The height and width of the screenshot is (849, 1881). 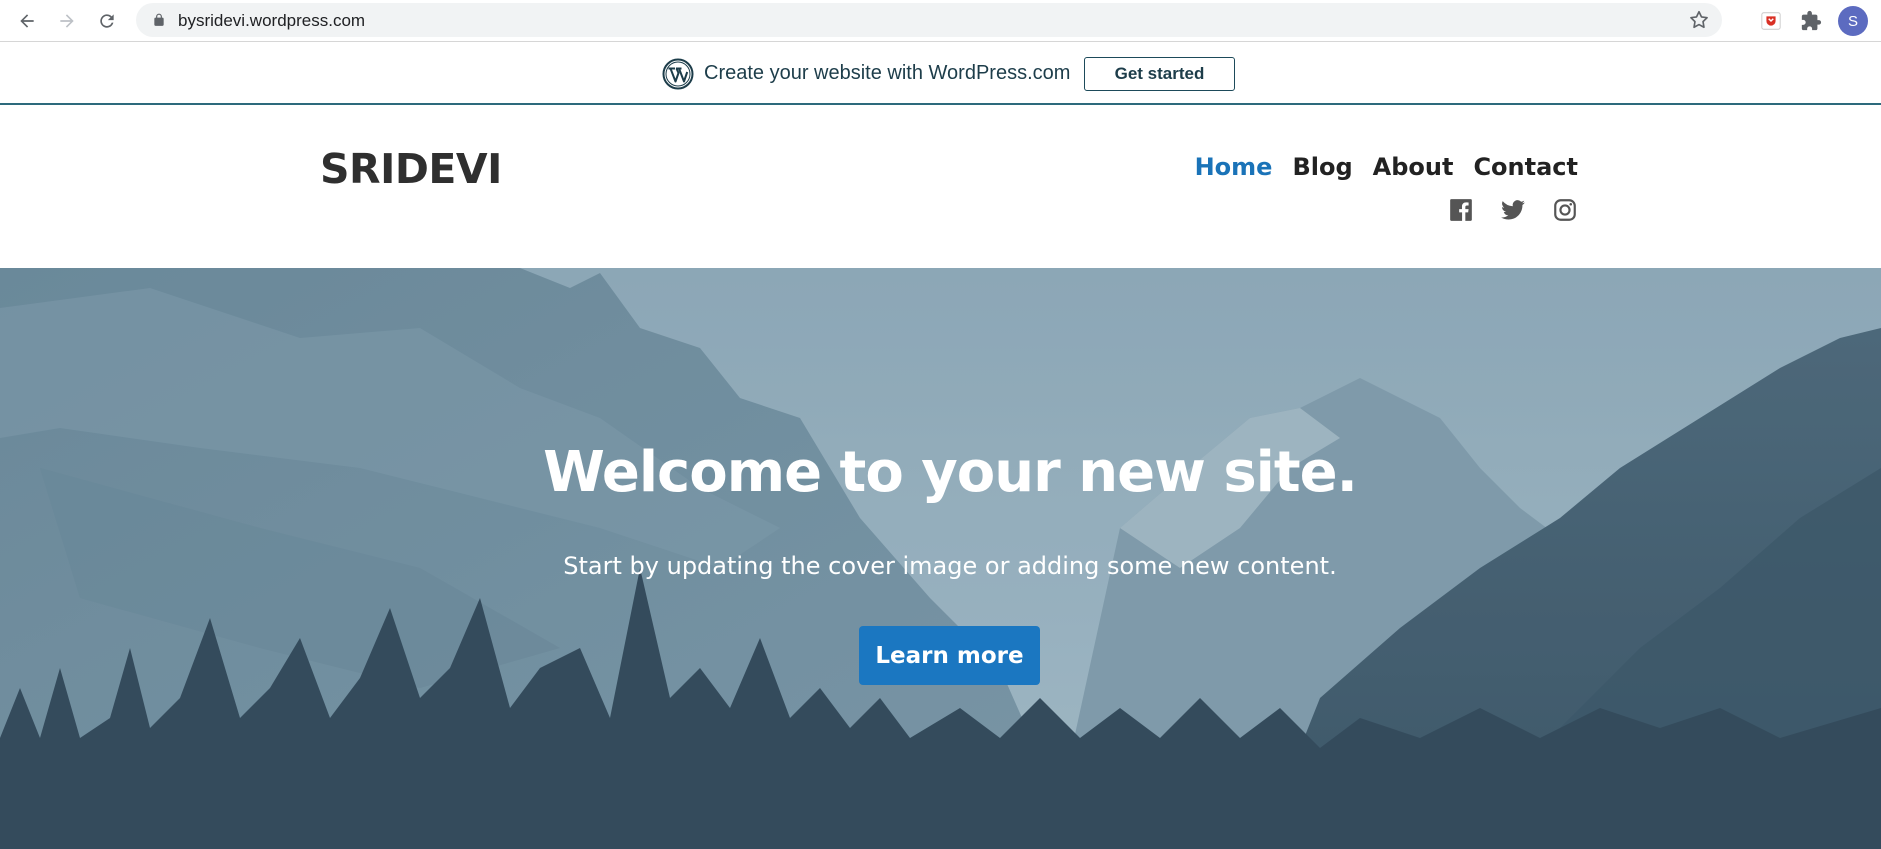 I want to click on learn-more-button: Learn more, so click(x=949, y=655).